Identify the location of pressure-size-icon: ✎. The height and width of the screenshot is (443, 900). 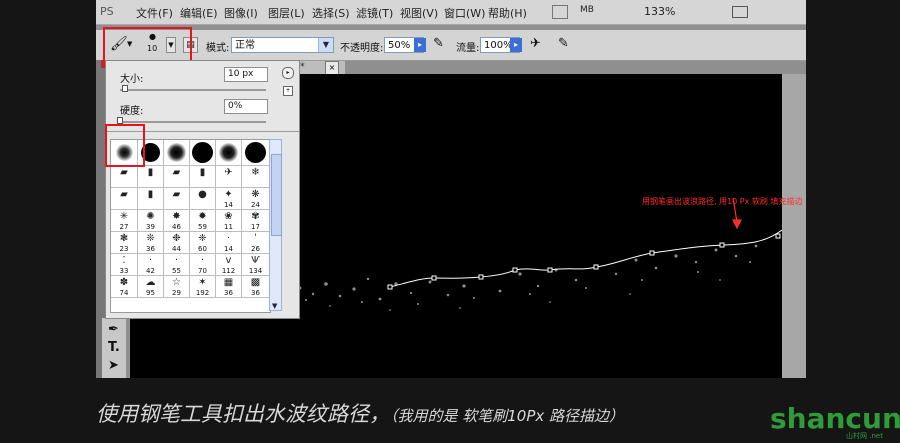
(563, 43).